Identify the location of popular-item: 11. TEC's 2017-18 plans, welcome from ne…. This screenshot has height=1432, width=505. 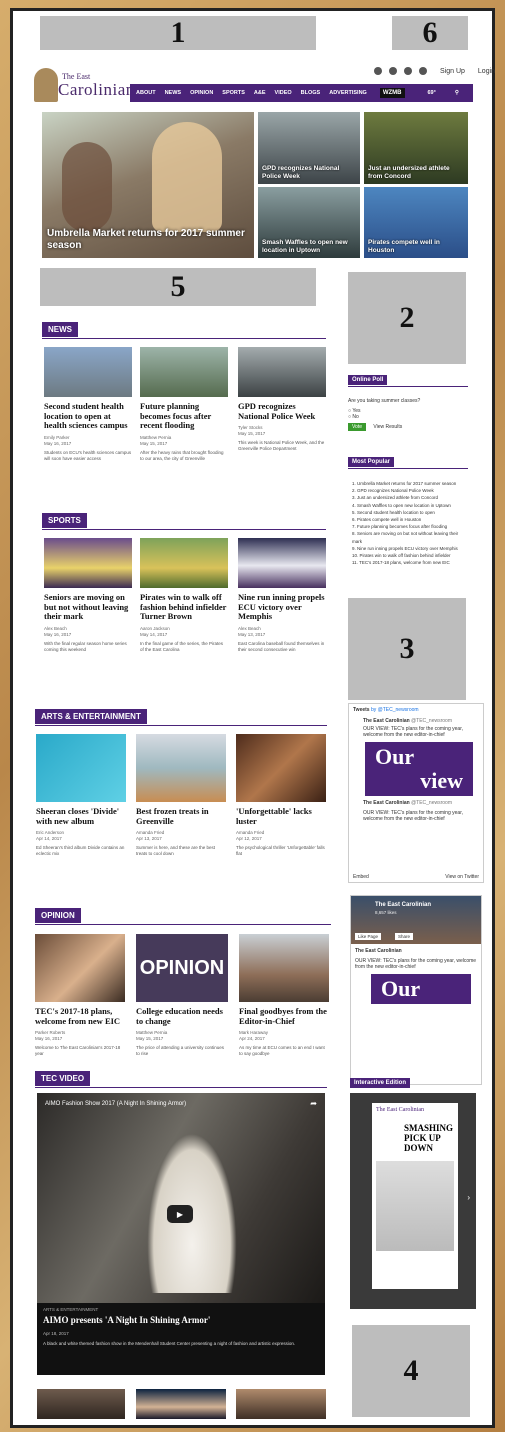
(409, 562).